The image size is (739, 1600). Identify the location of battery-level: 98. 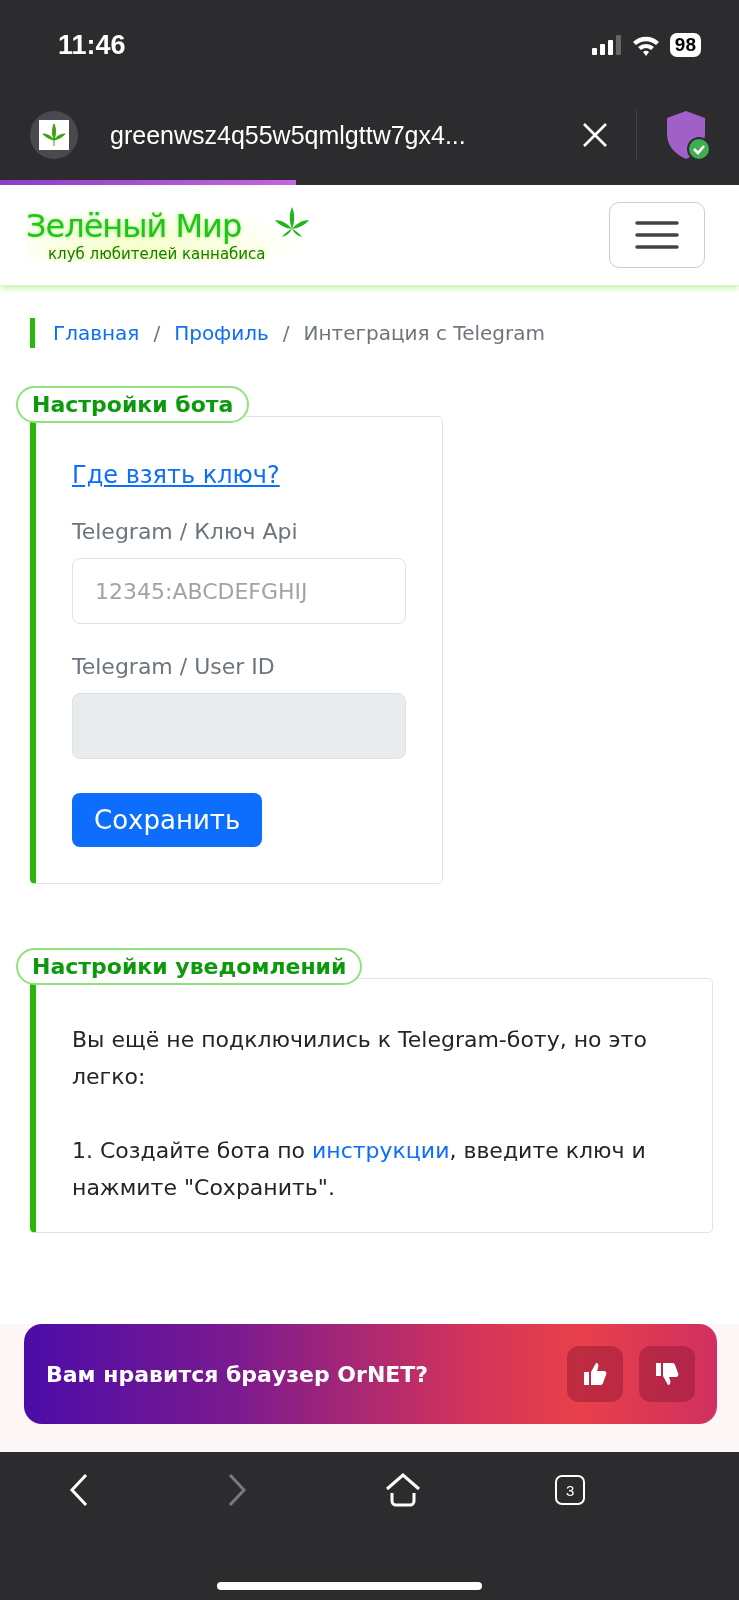
(685, 45).